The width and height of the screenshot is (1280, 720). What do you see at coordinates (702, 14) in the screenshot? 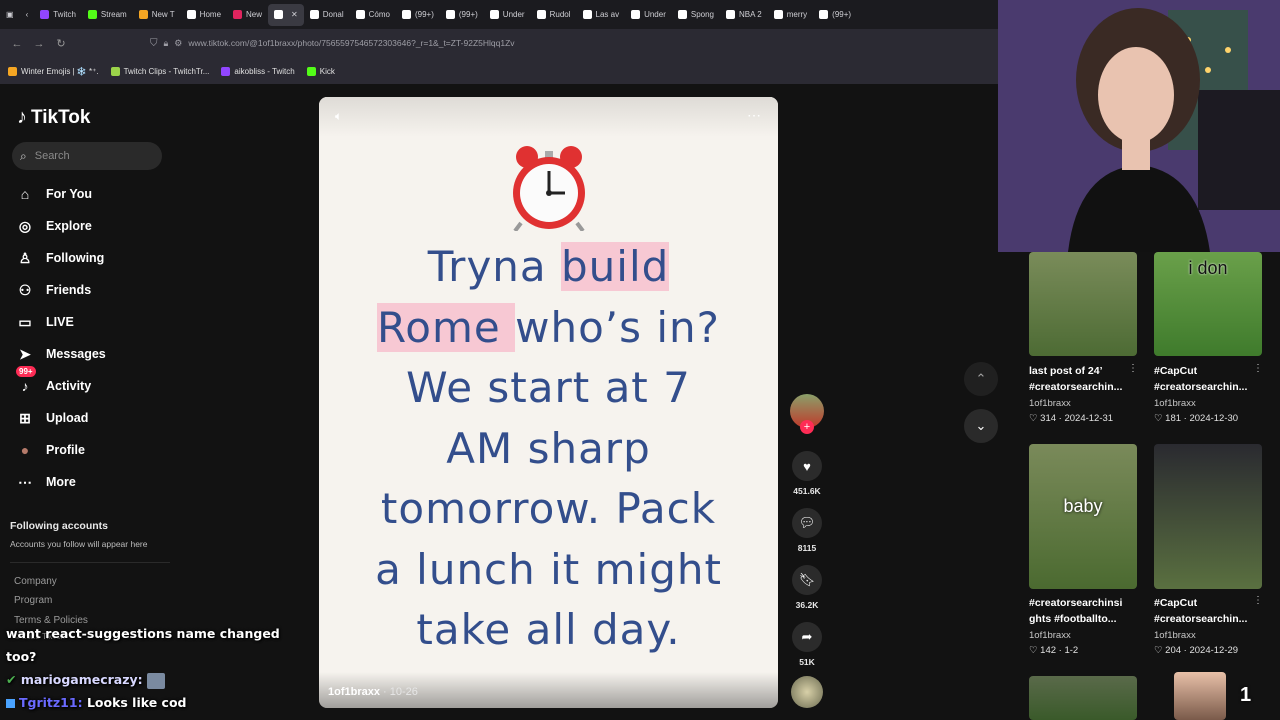
I see `tab-label: Spong` at bounding box center [702, 14].